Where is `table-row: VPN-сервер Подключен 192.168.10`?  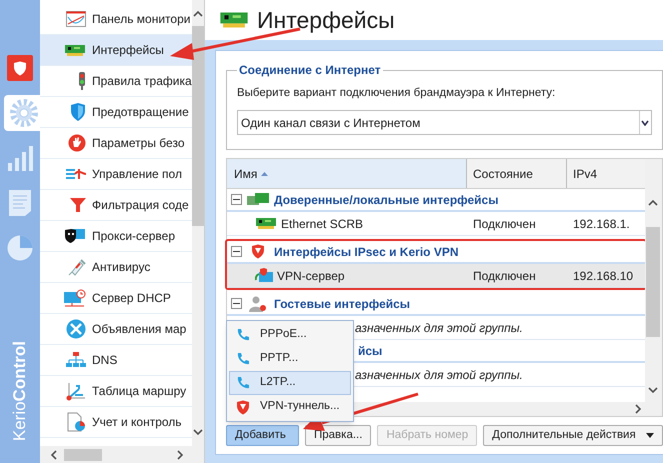 table-row: VPN-сервер Подключен 192.168.10 is located at coordinates (436, 276).